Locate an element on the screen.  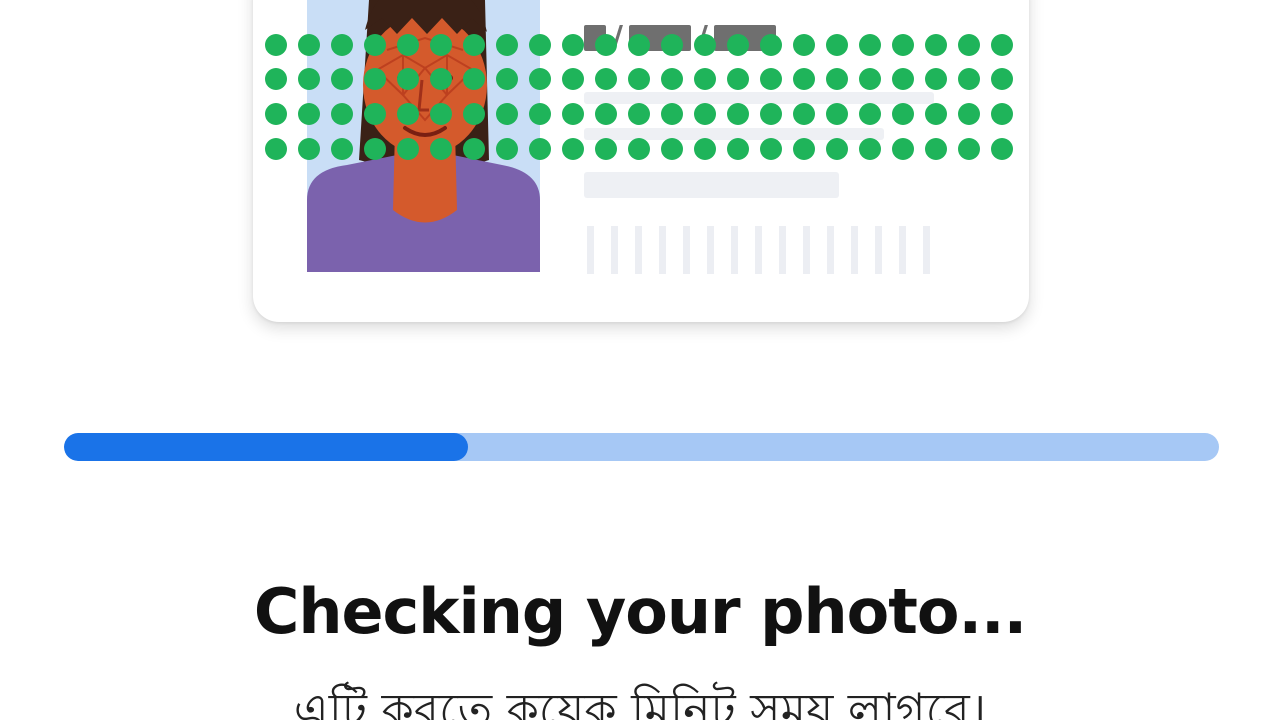
portrait-photo is located at coordinates (423, 136).